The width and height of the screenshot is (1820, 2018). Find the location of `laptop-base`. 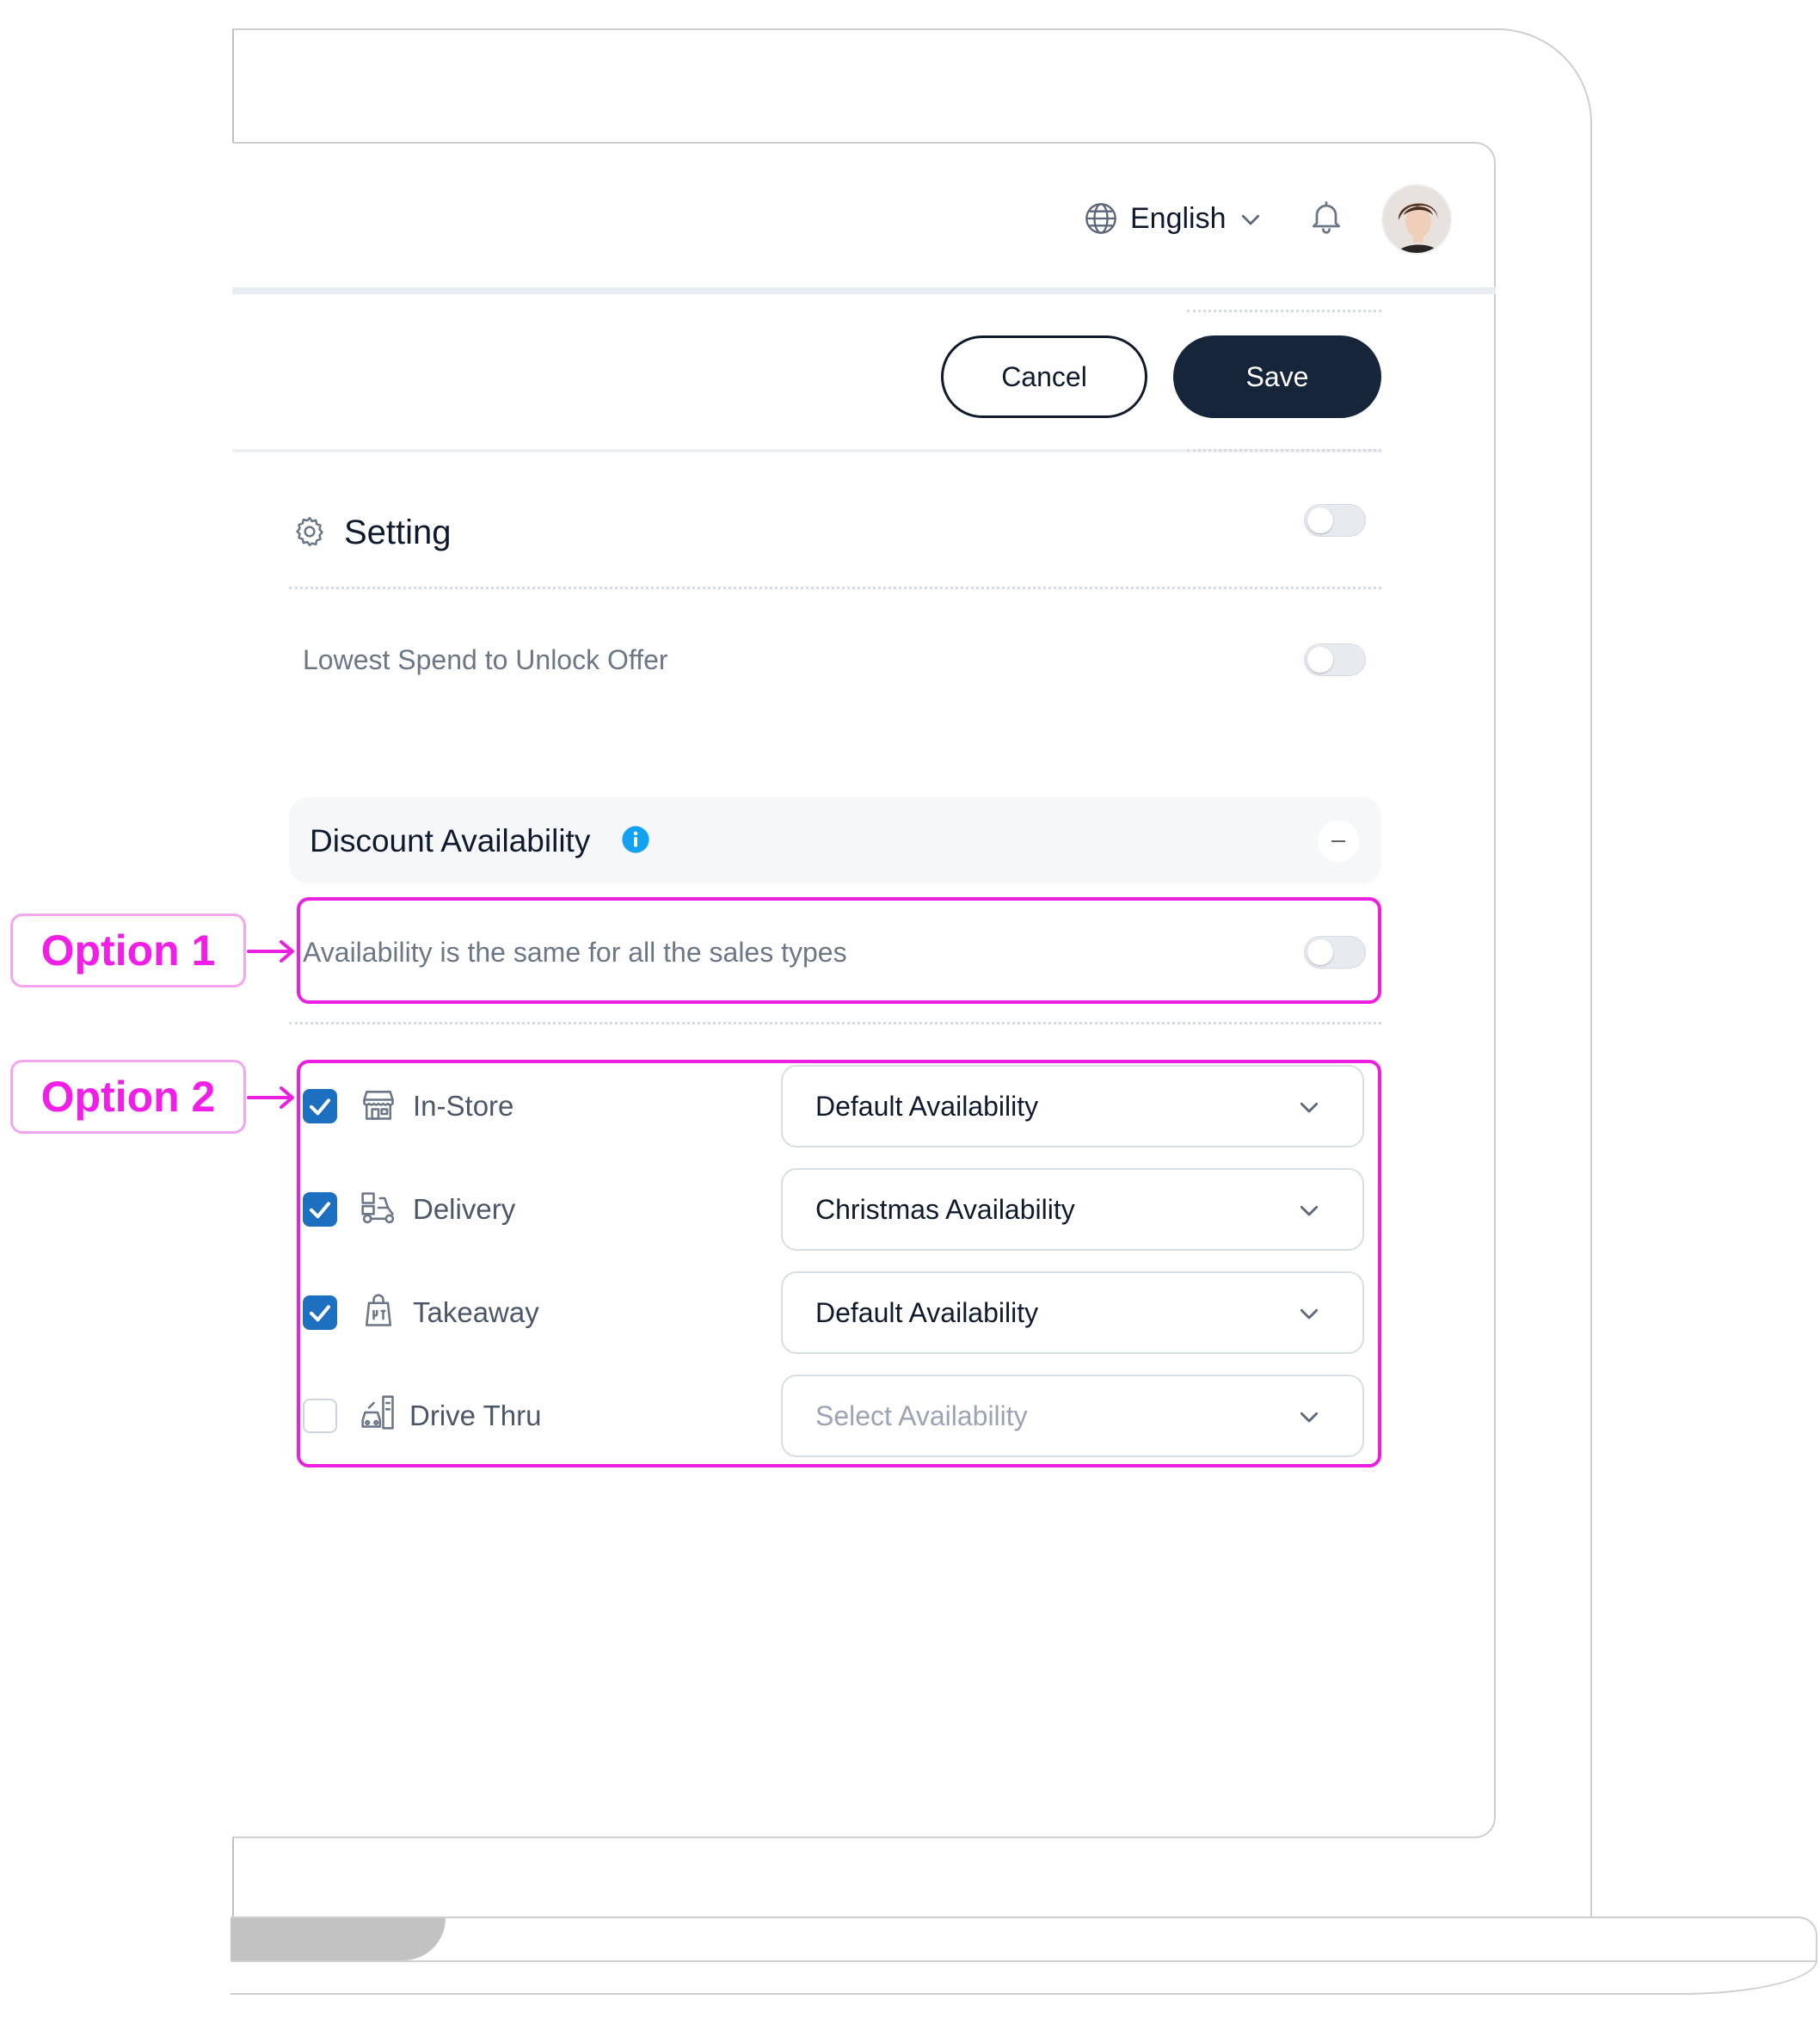

laptop-base is located at coordinates (1024, 1939).